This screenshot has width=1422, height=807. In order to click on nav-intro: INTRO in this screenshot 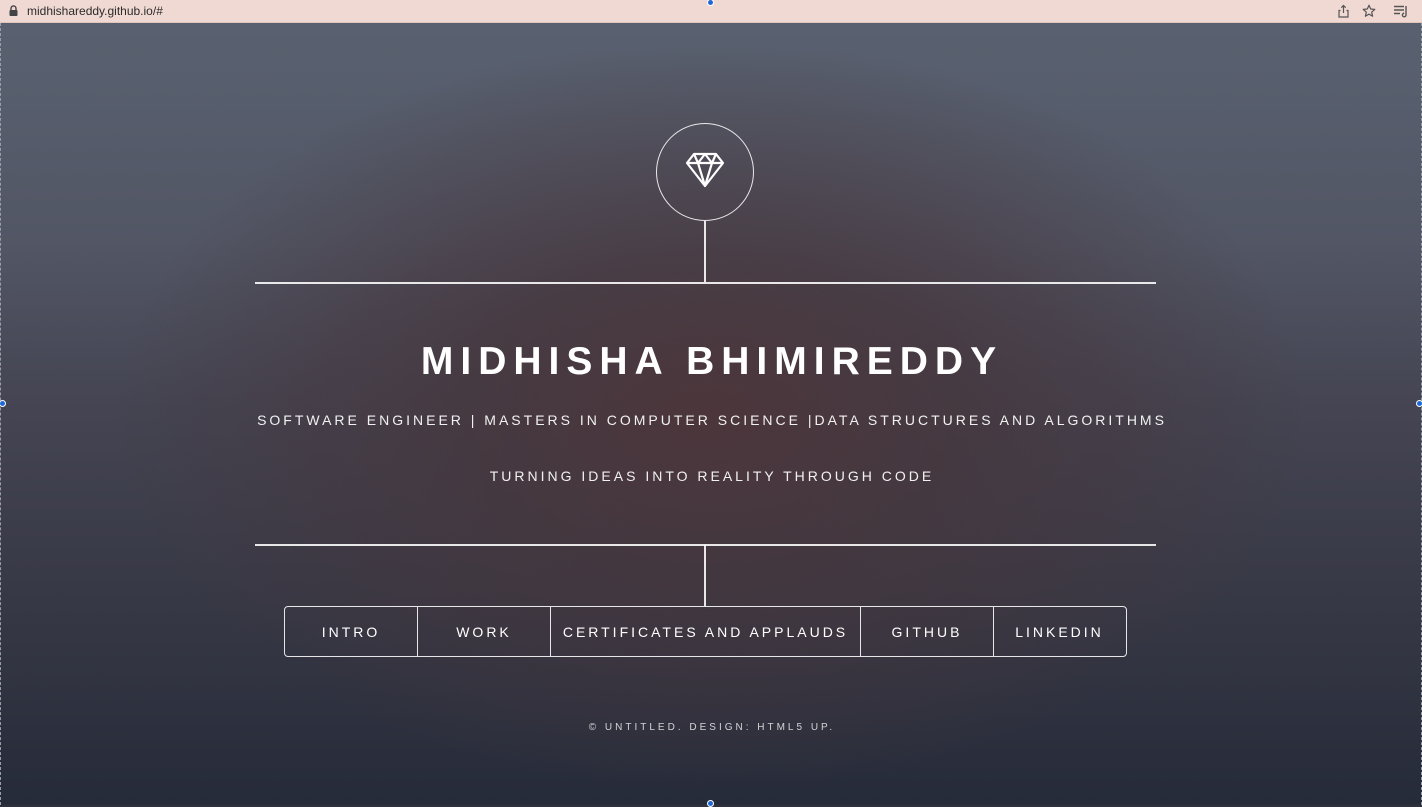, I will do `click(351, 631)`.